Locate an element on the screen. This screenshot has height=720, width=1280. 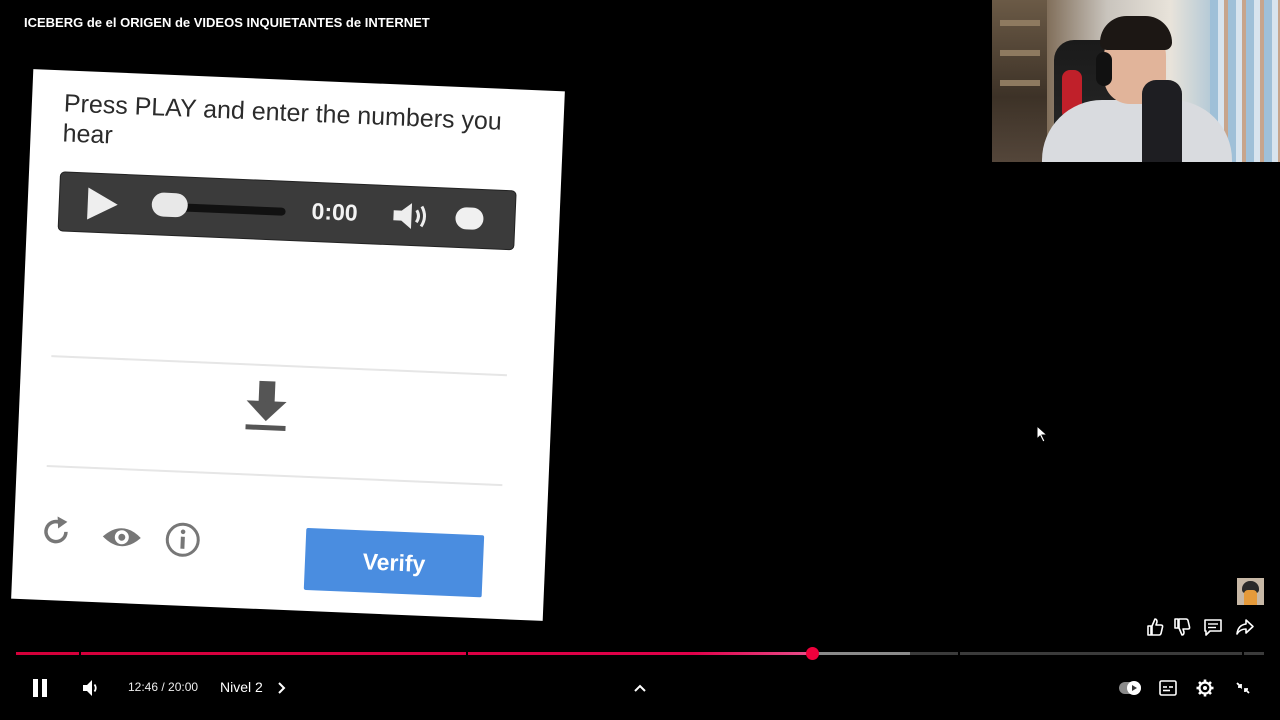
play-icon is located at coordinates (103, 204).